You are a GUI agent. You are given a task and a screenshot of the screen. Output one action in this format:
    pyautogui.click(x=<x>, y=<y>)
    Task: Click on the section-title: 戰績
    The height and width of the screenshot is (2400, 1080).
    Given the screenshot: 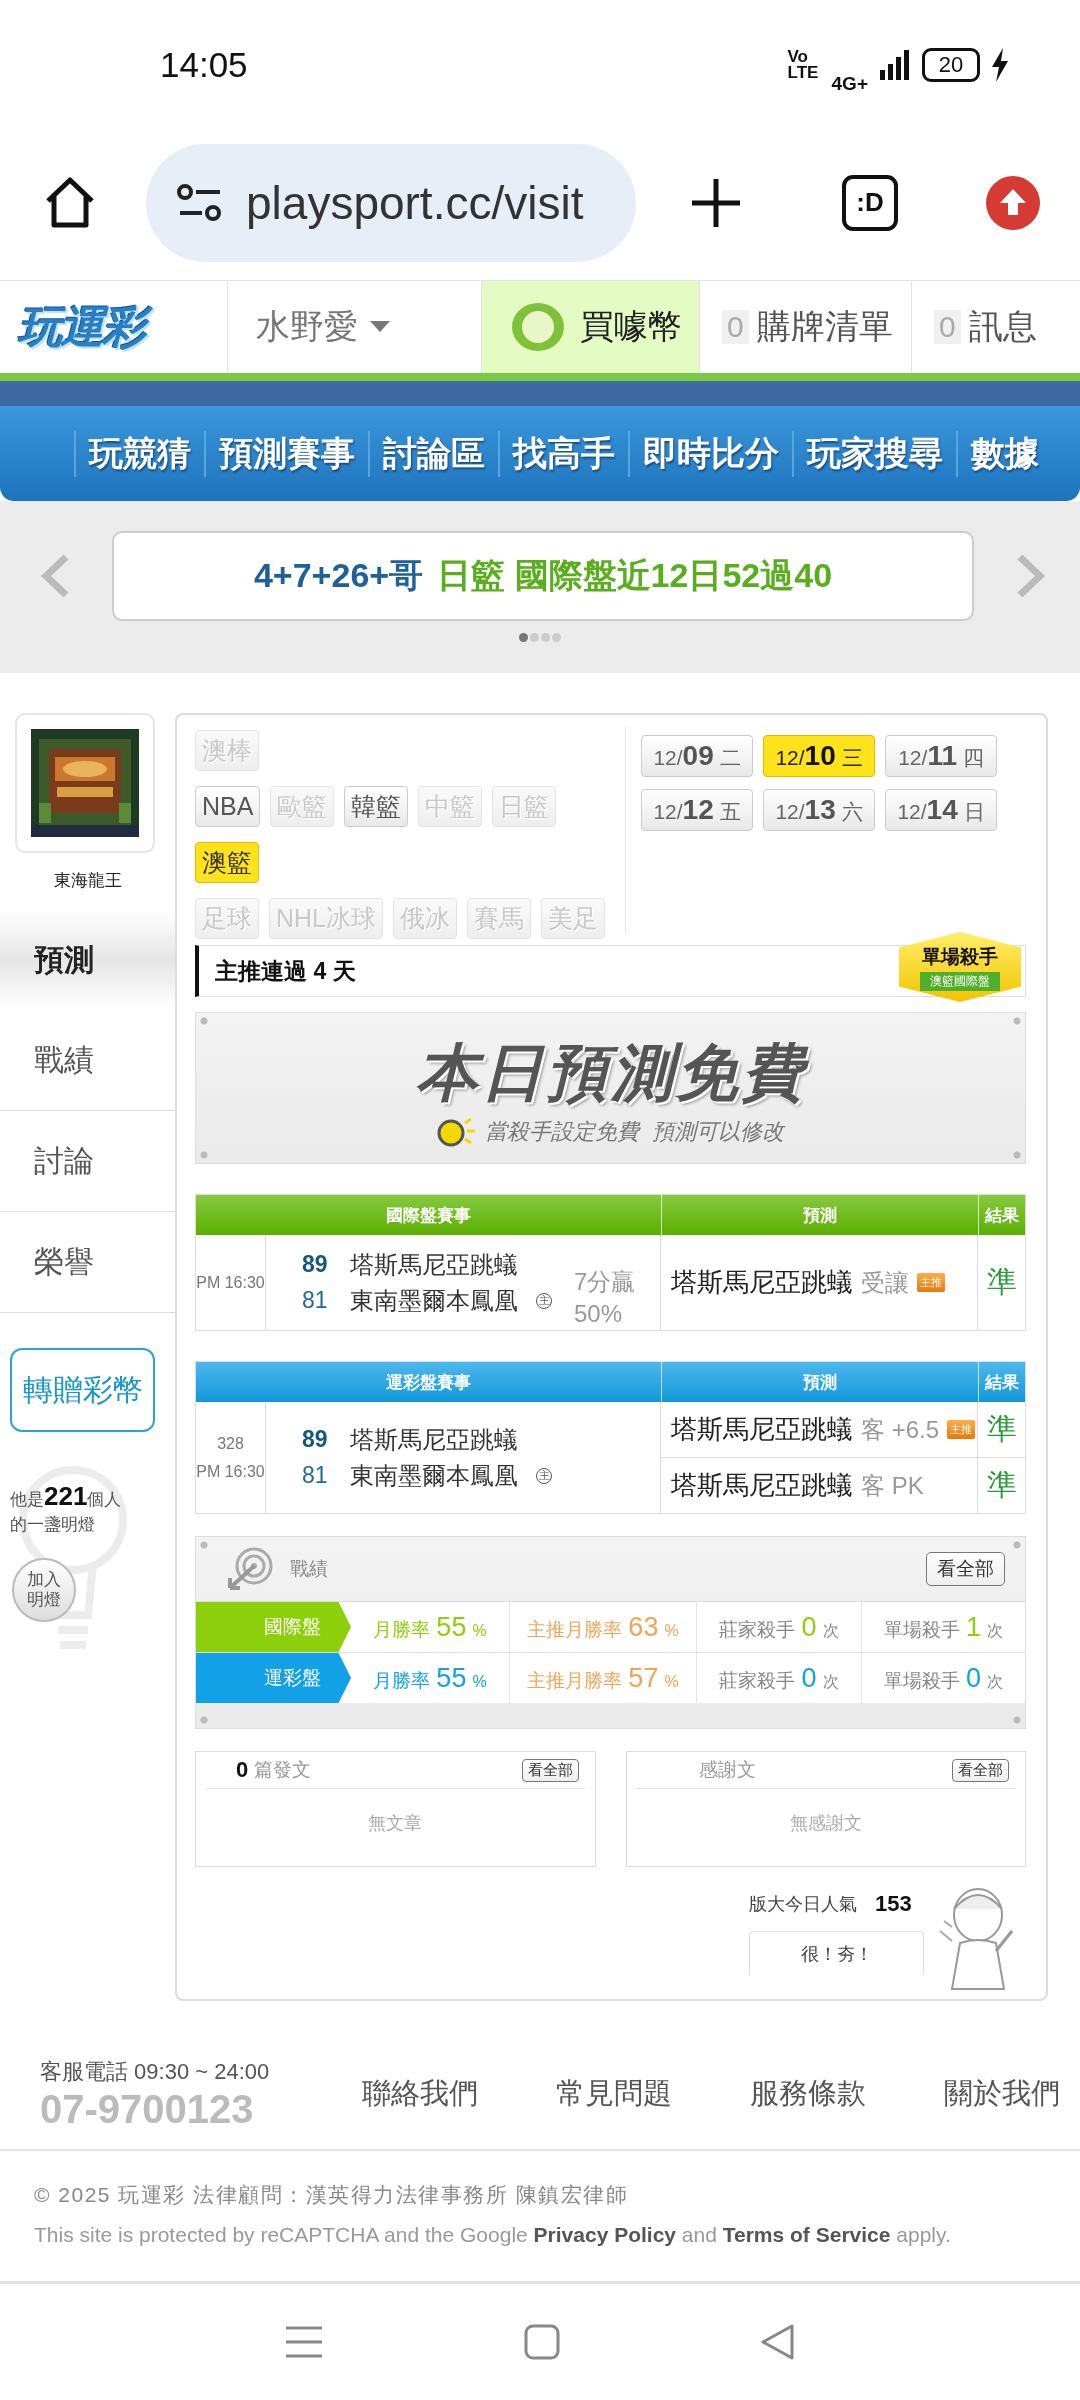 What is the action you would take?
    pyautogui.click(x=309, y=1569)
    